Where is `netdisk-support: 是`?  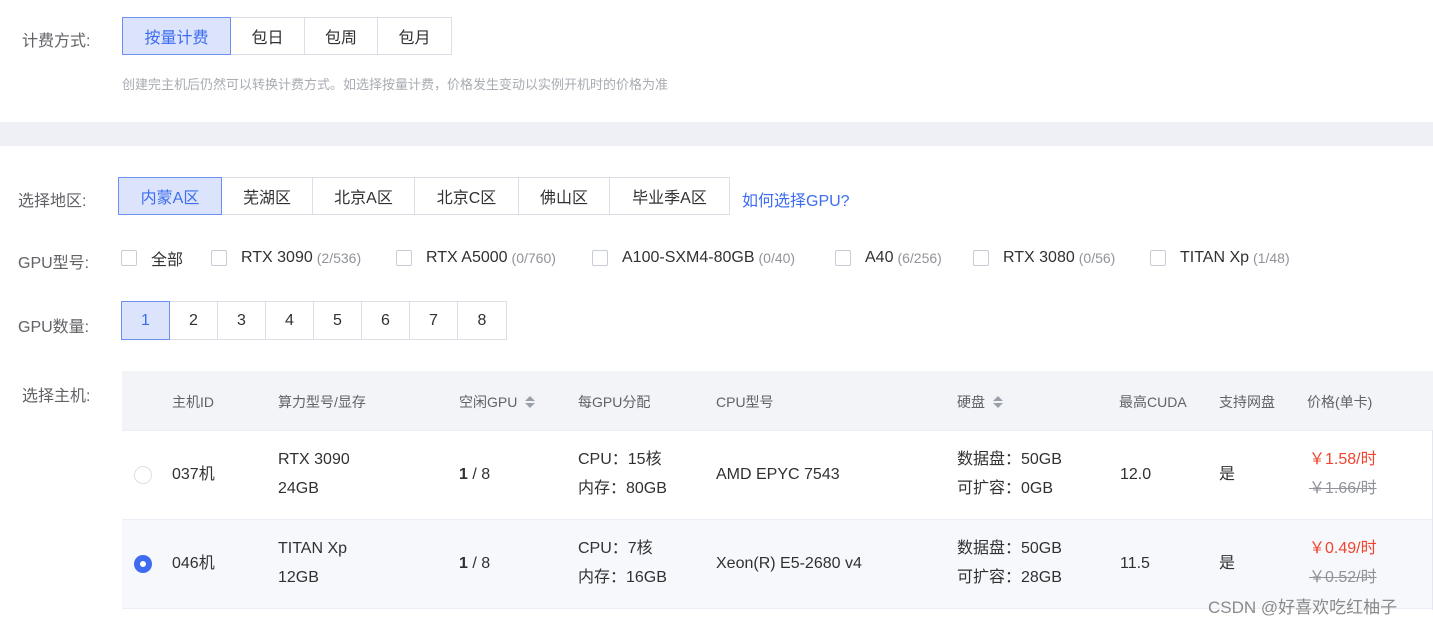
netdisk-support: 是 is located at coordinates (1227, 563).